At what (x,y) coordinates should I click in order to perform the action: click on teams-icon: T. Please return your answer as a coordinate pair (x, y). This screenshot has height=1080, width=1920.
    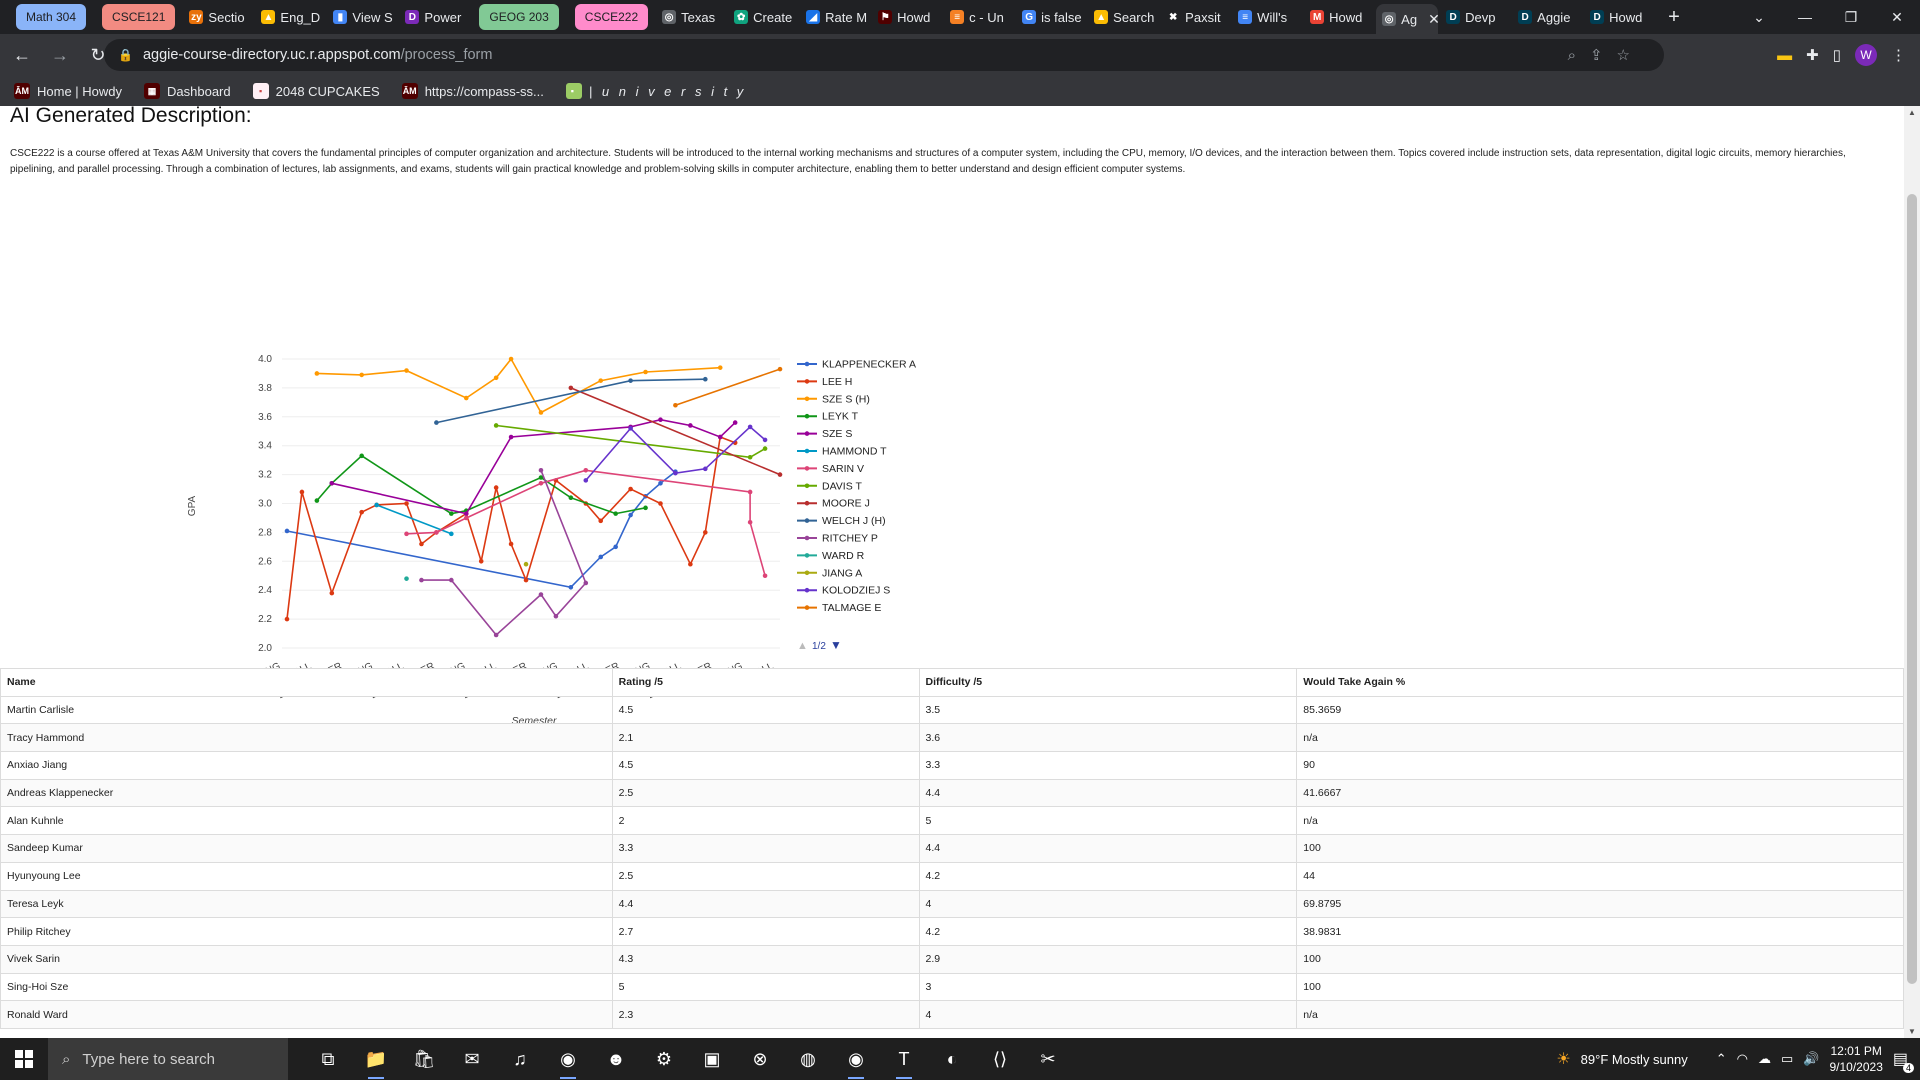
    Looking at the image, I should click on (904, 1059).